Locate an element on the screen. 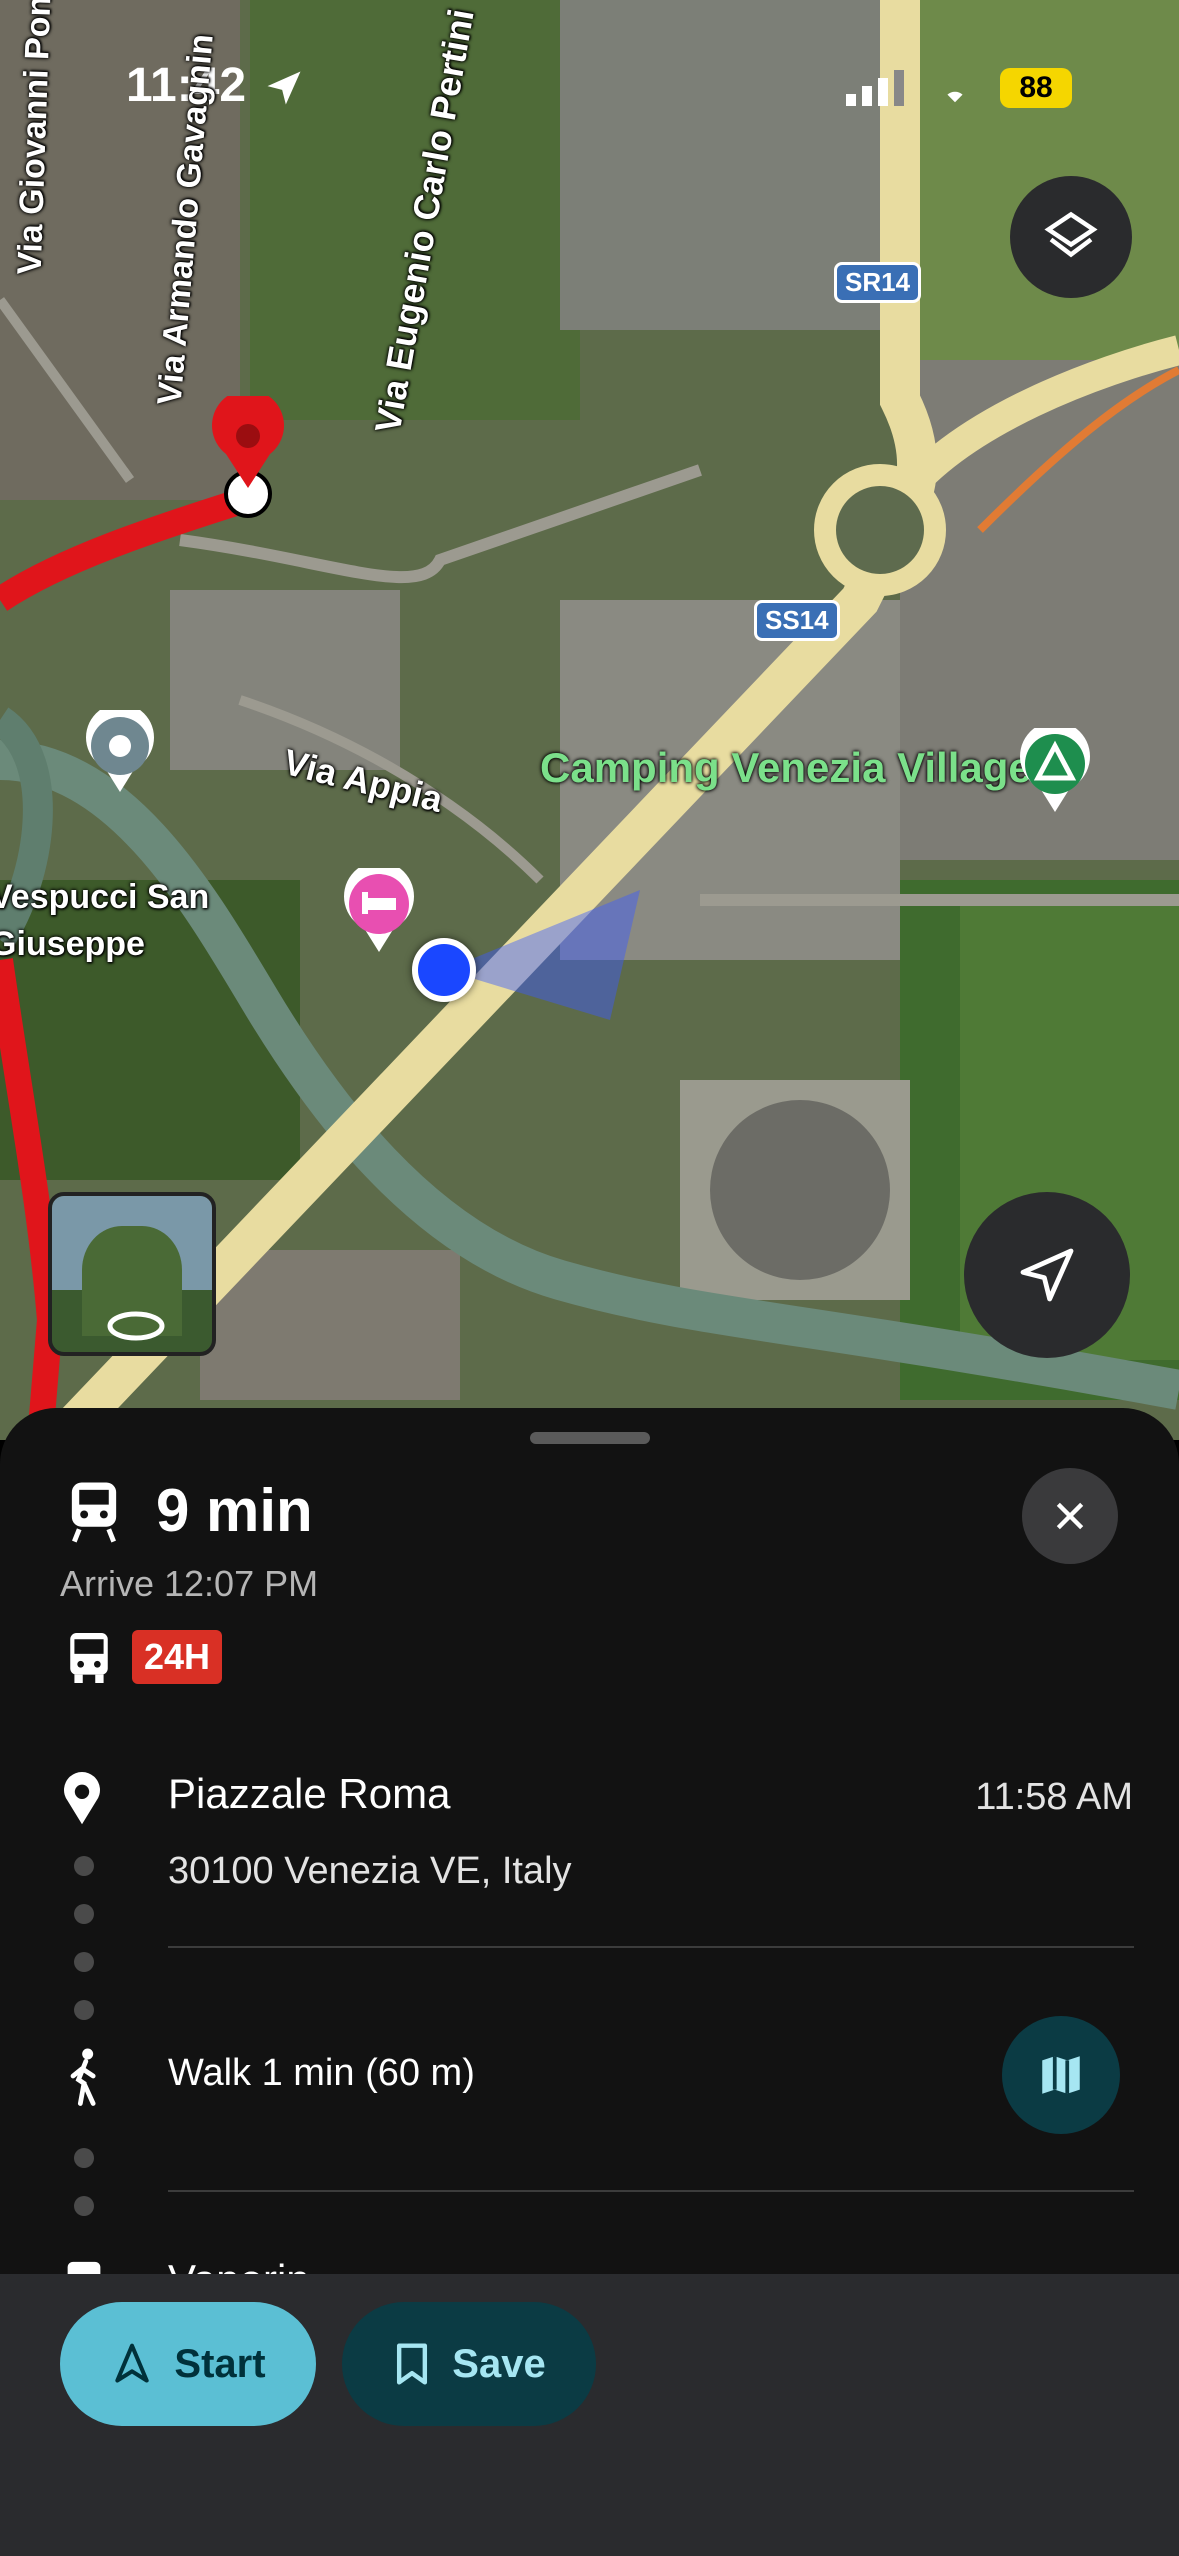  walk-icon is located at coordinates (83, 2077).